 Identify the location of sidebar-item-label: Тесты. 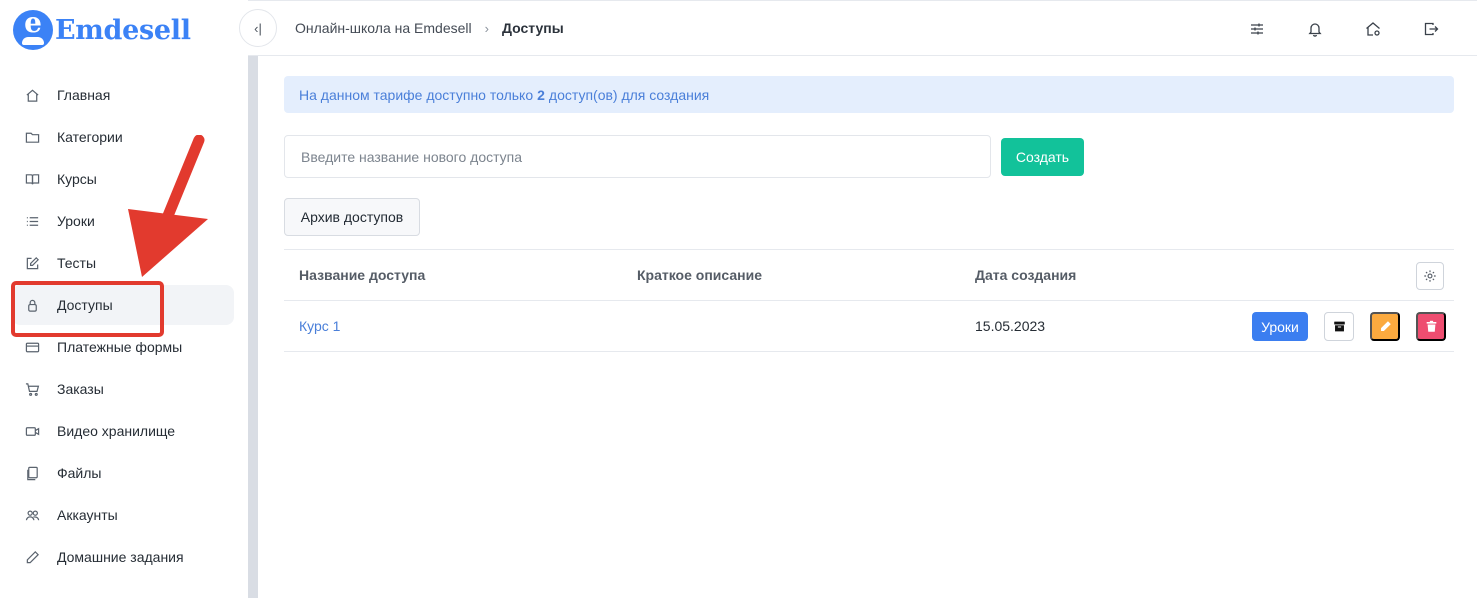
(77, 263).